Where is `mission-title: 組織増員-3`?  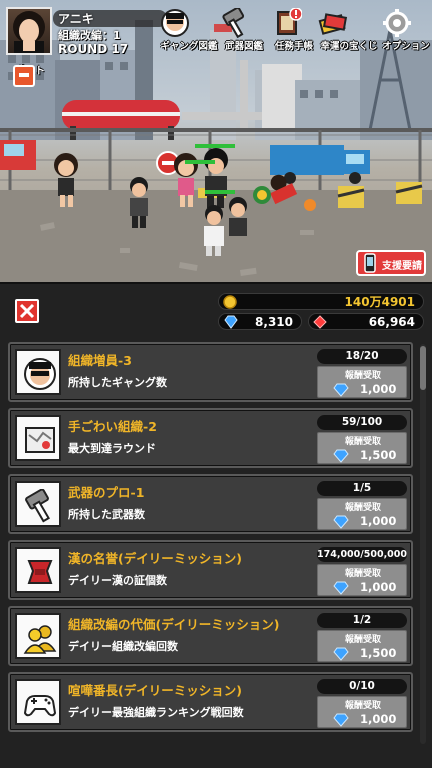 mission-title: 組織増員-3 is located at coordinates (100, 360).